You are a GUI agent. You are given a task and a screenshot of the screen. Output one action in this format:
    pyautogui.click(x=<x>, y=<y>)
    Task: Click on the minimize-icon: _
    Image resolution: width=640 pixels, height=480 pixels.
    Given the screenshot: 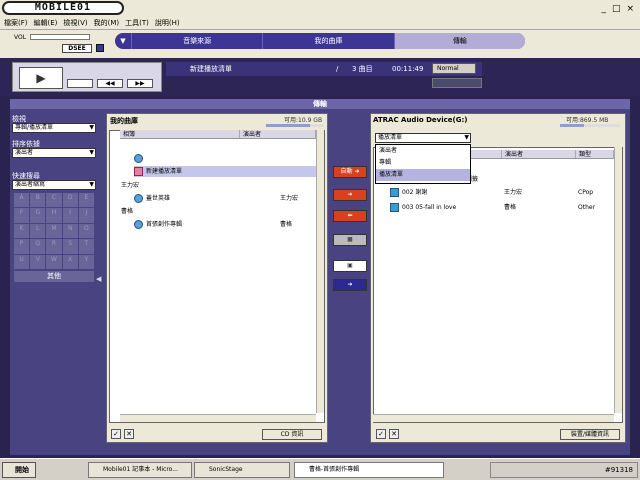 What is the action you would take?
    pyautogui.click(x=603, y=9)
    